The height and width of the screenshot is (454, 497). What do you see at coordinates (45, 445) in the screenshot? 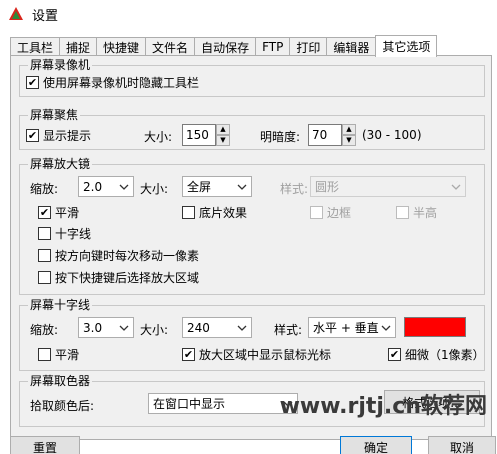
I see `reset-button: 重置` at bounding box center [45, 445].